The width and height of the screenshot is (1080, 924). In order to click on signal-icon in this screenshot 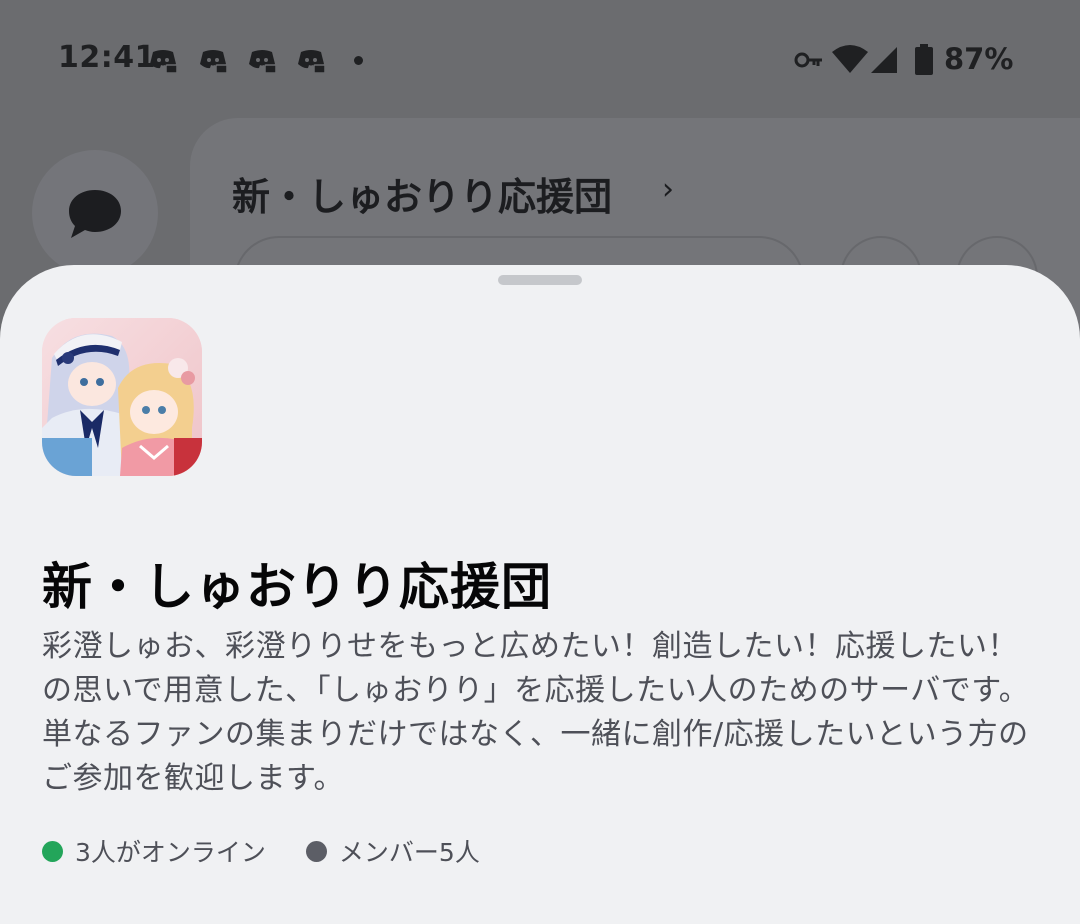, I will do `click(884, 60)`.